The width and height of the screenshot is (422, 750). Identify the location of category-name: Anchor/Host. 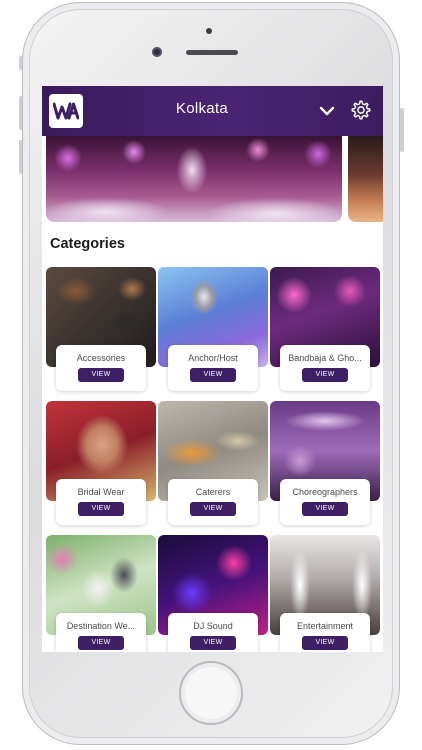
(213, 358).